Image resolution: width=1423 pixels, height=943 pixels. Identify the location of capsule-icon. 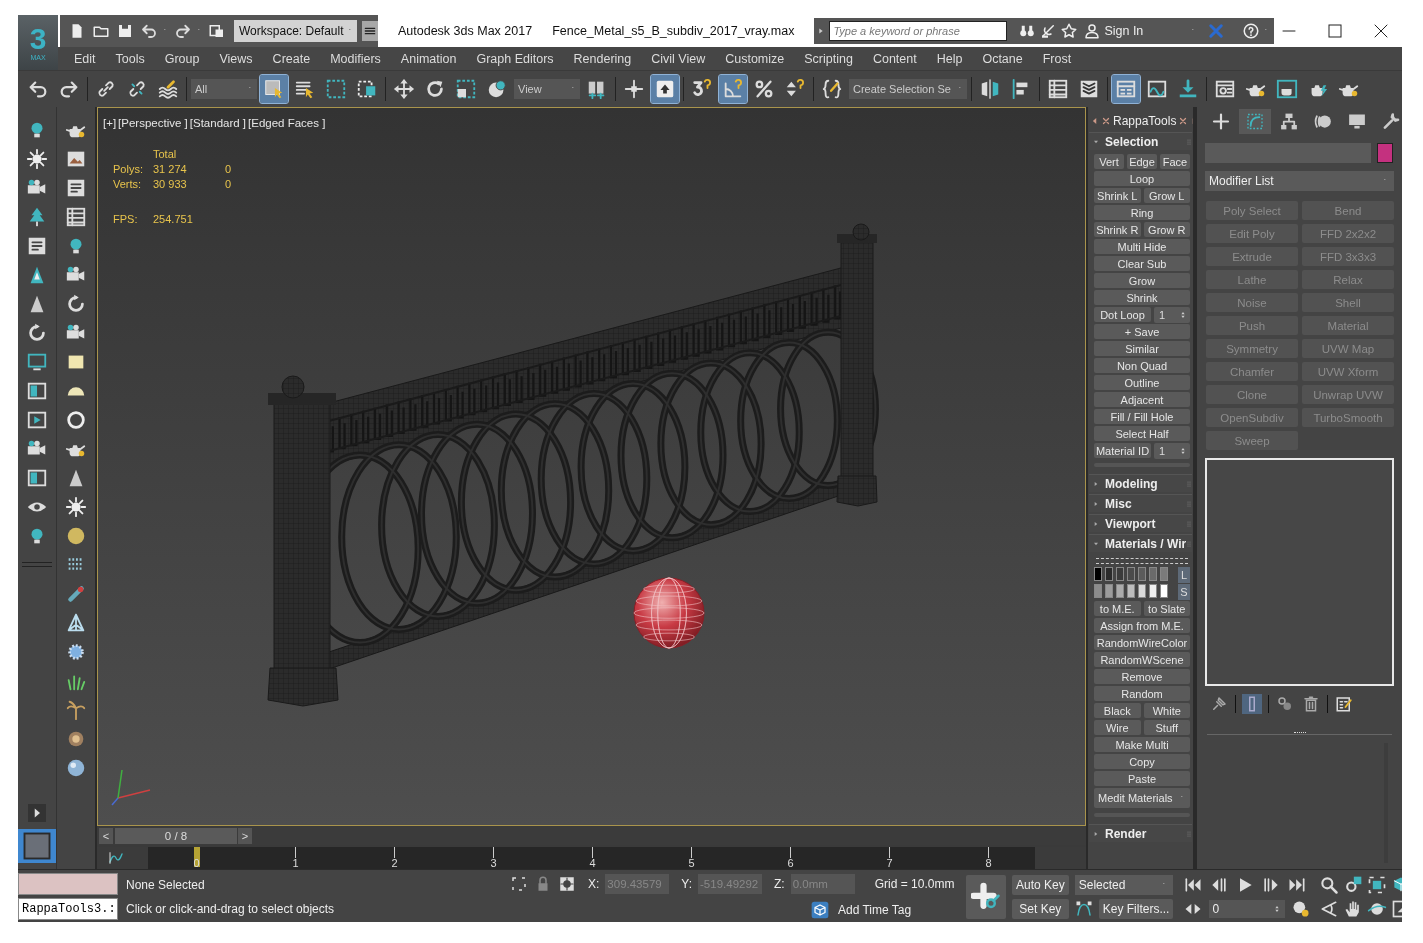
(76, 594).